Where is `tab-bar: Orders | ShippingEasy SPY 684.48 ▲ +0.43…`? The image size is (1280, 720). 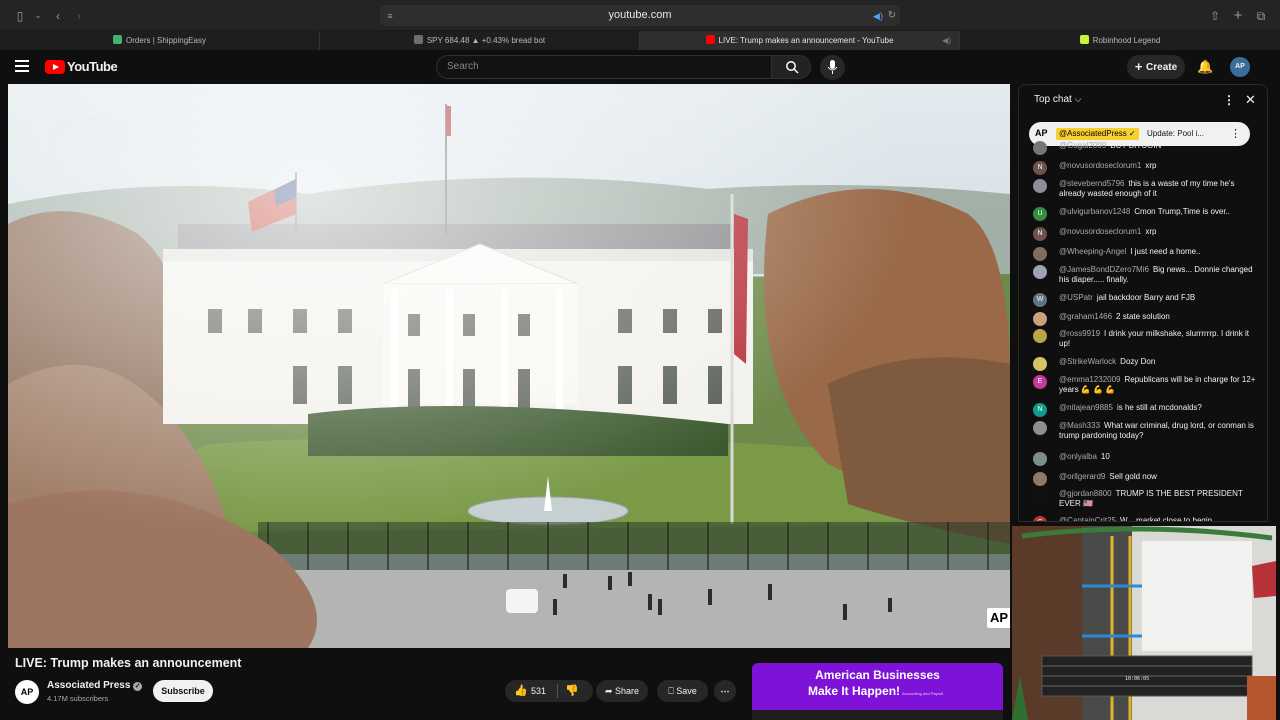
tab-bar: Orders | ShippingEasy SPY 684.48 ▲ +0.43… is located at coordinates (640, 40).